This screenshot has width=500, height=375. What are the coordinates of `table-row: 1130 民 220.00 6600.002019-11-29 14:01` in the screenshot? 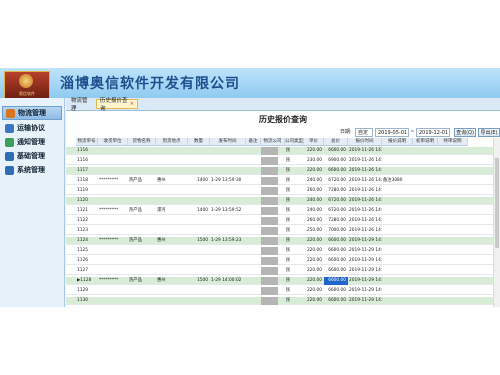 It's located at (283, 301).